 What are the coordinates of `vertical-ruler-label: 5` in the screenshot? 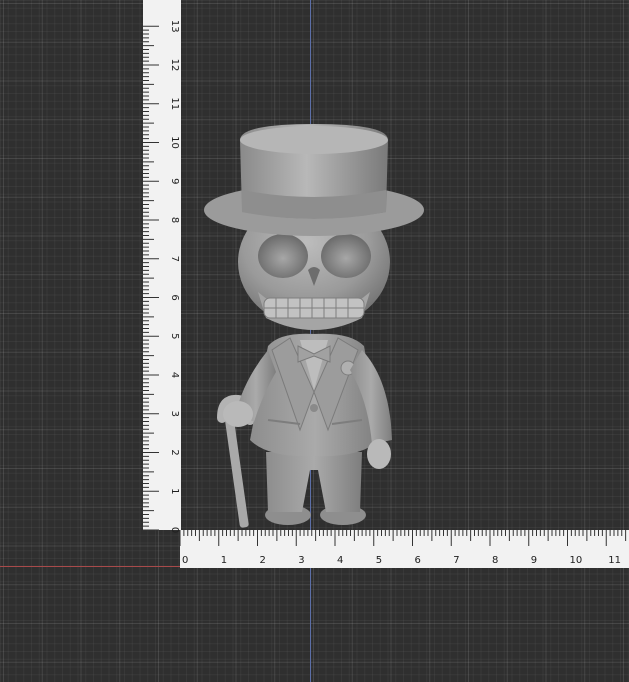 It's located at (174, 336).